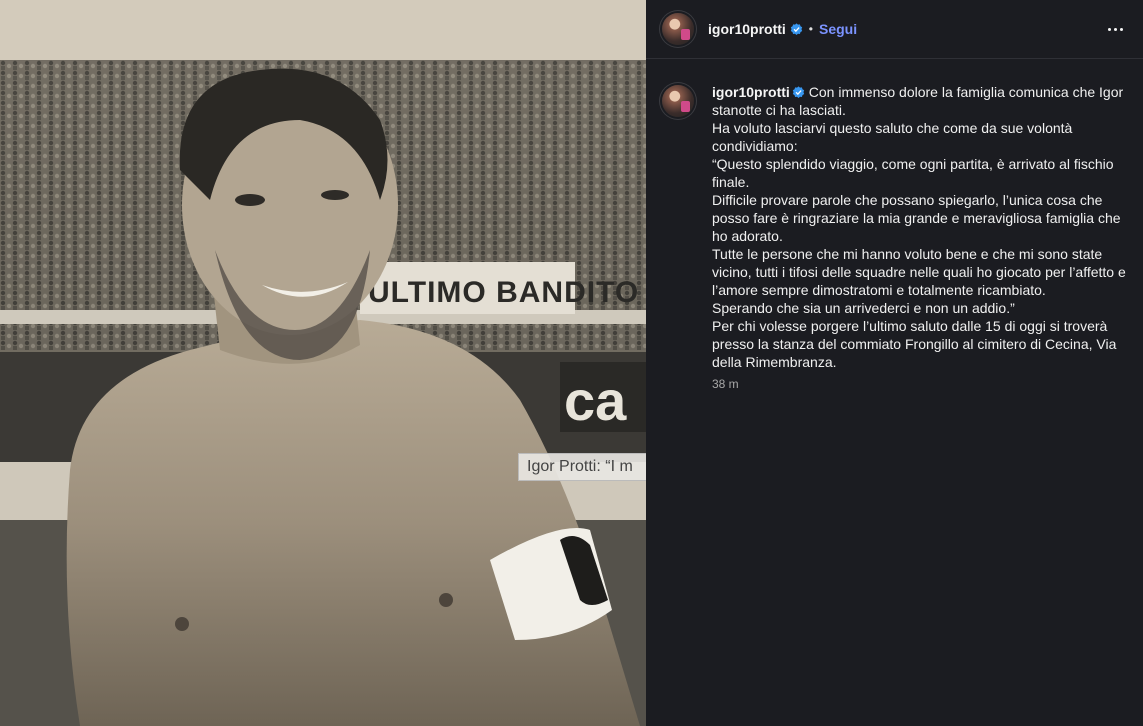 The width and height of the screenshot is (1143, 726). What do you see at coordinates (919, 384) in the screenshot?
I see `post-timestamp: 38 m` at bounding box center [919, 384].